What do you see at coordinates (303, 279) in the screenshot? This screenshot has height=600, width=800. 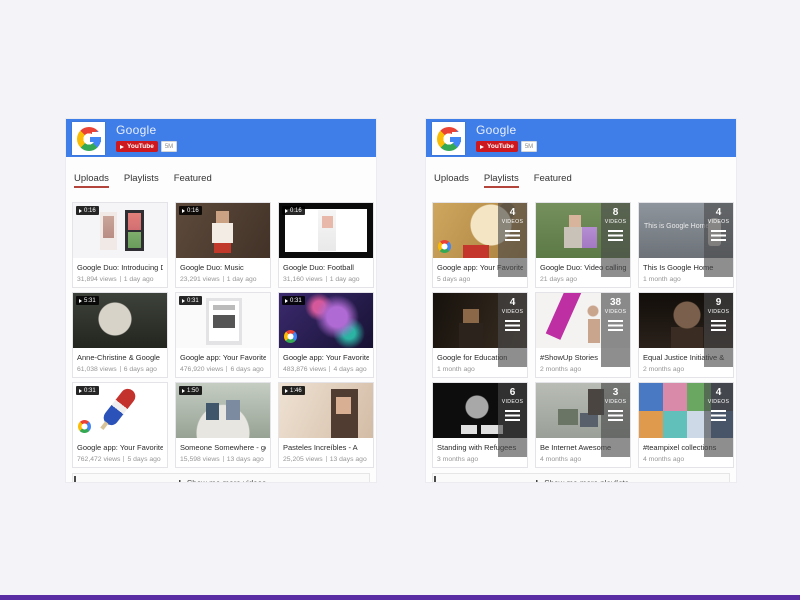 I see `view-count: 31,160 views` at bounding box center [303, 279].